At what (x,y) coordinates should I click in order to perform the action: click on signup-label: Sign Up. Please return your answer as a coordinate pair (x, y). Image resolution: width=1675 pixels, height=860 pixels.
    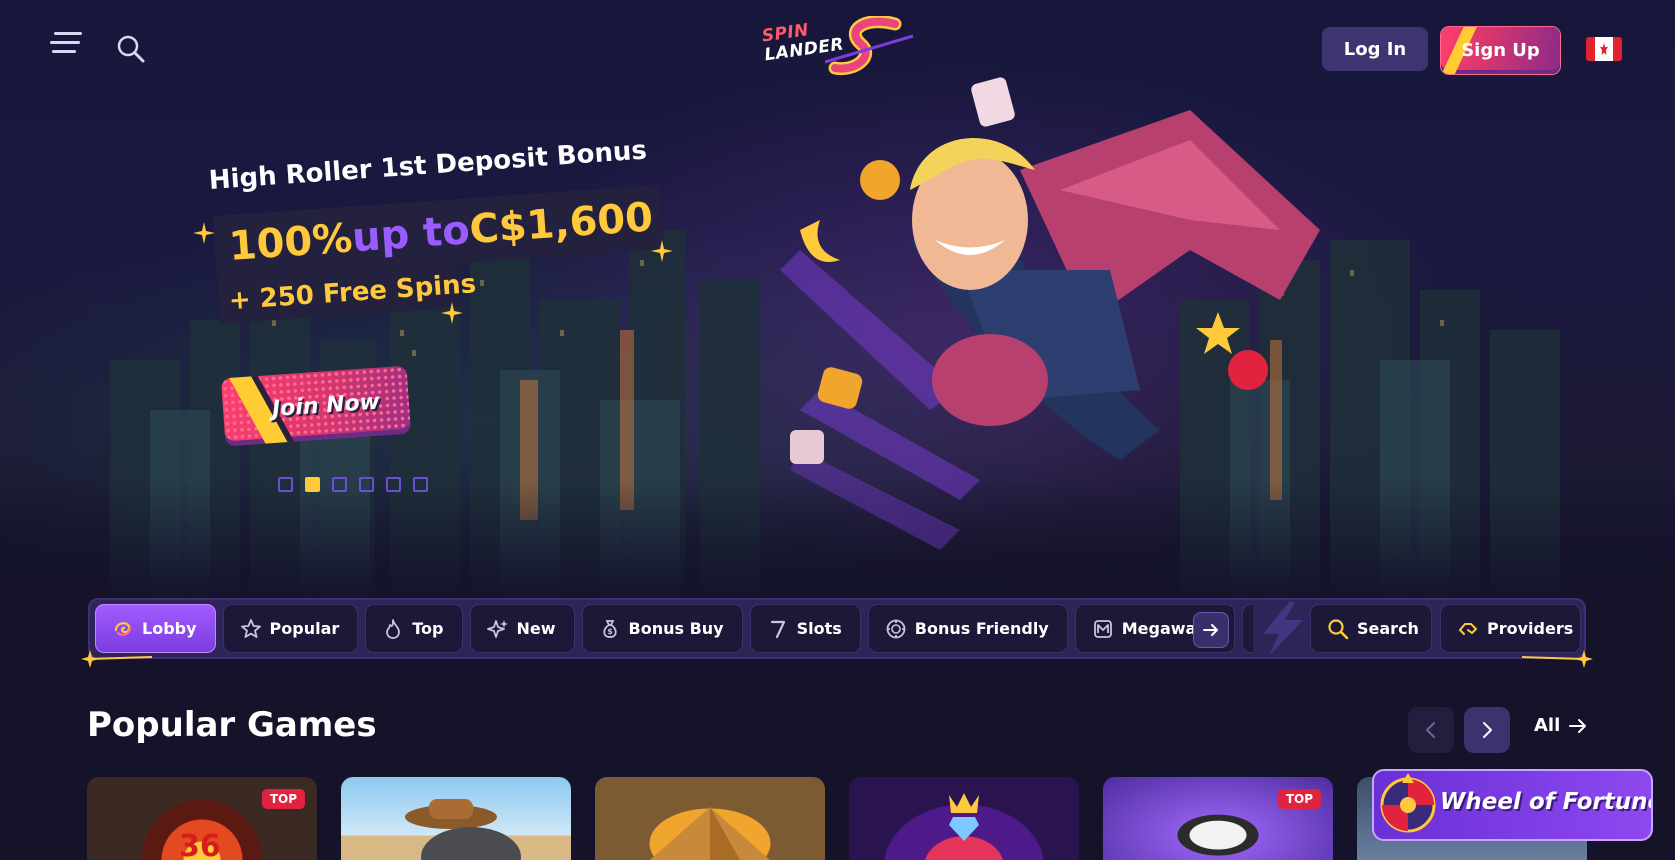
    Looking at the image, I should click on (1500, 50).